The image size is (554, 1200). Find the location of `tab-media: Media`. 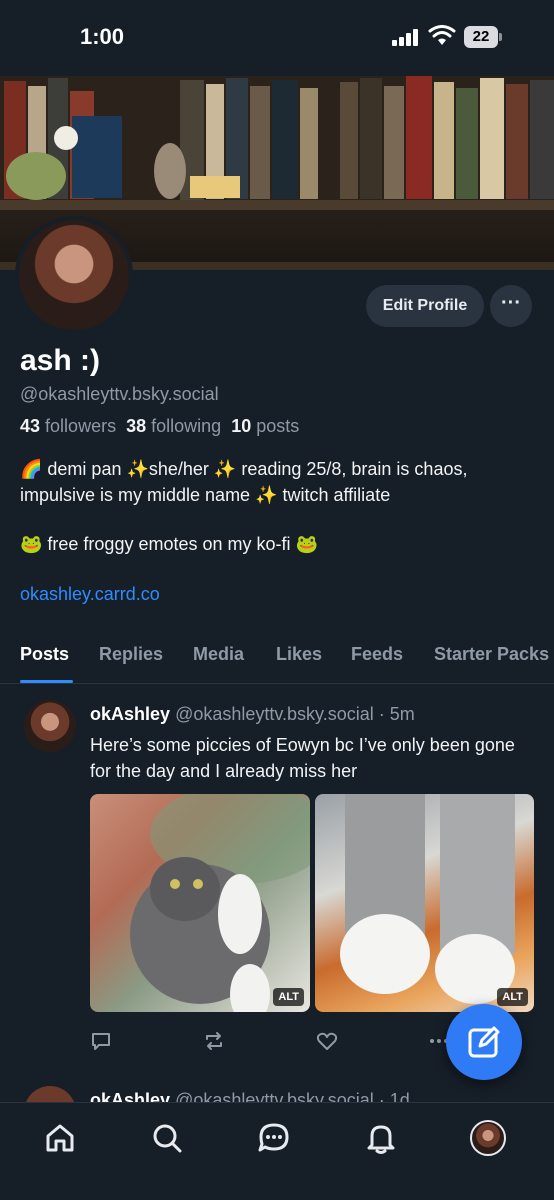

tab-media: Media is located at coordinates (218, 654).